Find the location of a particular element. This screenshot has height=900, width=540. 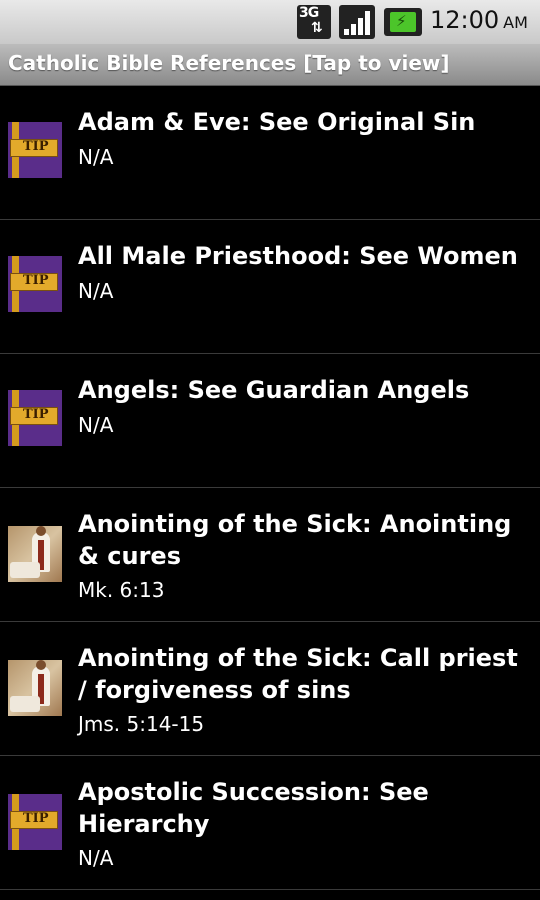

item-title: Angels: See Guardian Angels is located at coordinates (274, 390).